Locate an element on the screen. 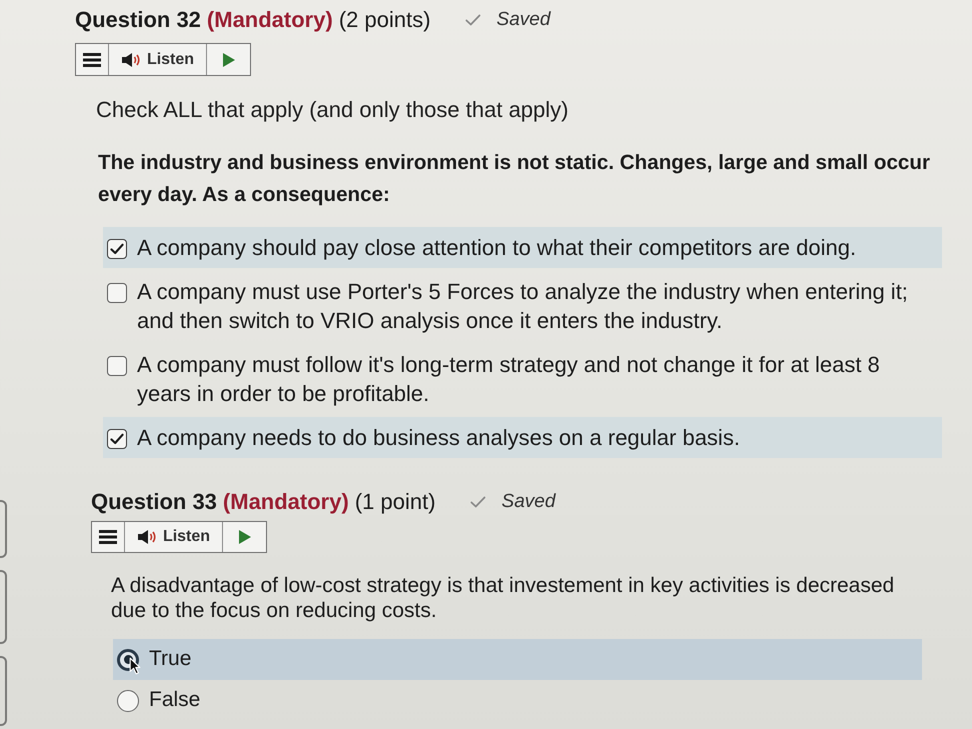  option-text: False is located at coordinates (174, 700).